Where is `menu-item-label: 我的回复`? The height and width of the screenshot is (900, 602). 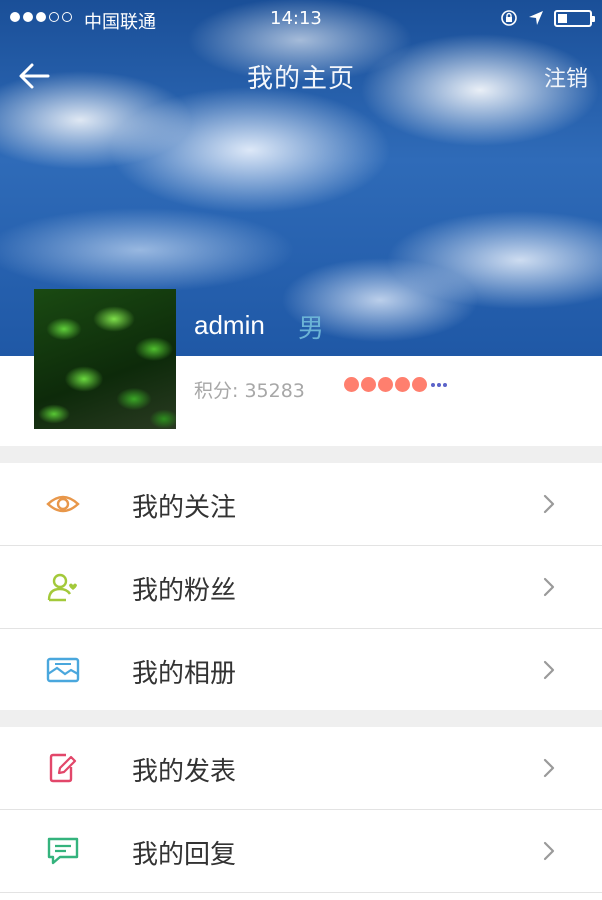 menu-item-label: 我的回复 is located at coordinates (184, 855).